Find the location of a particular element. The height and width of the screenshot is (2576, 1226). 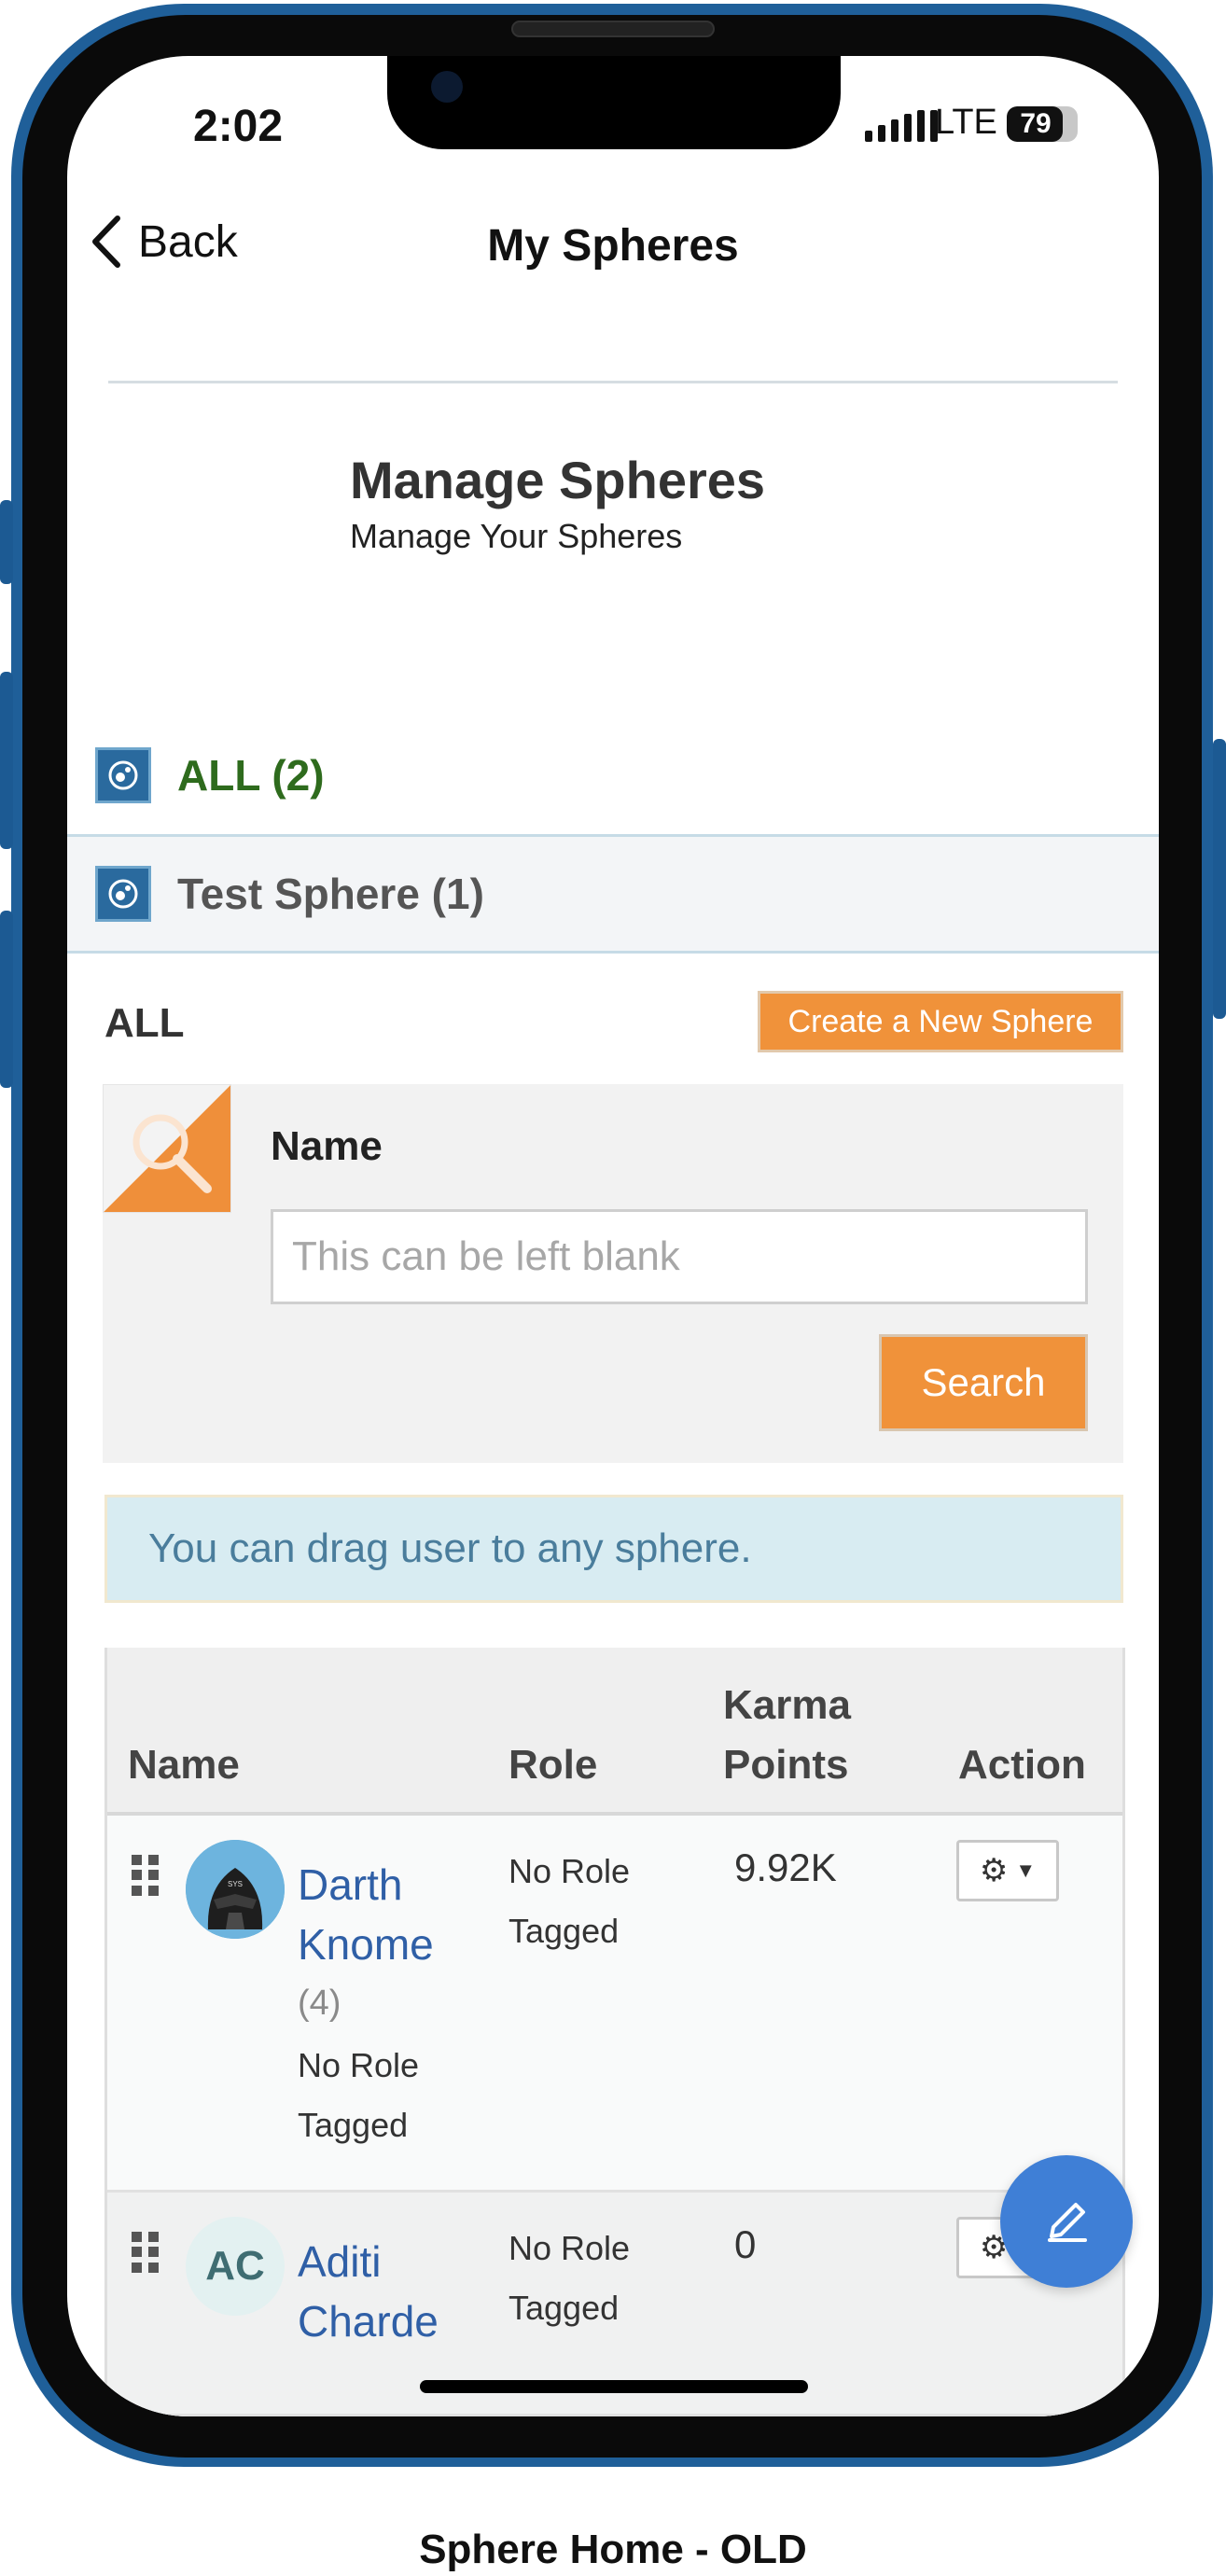

manage-title: Manage Spheres is located at coordinates (558, 480).